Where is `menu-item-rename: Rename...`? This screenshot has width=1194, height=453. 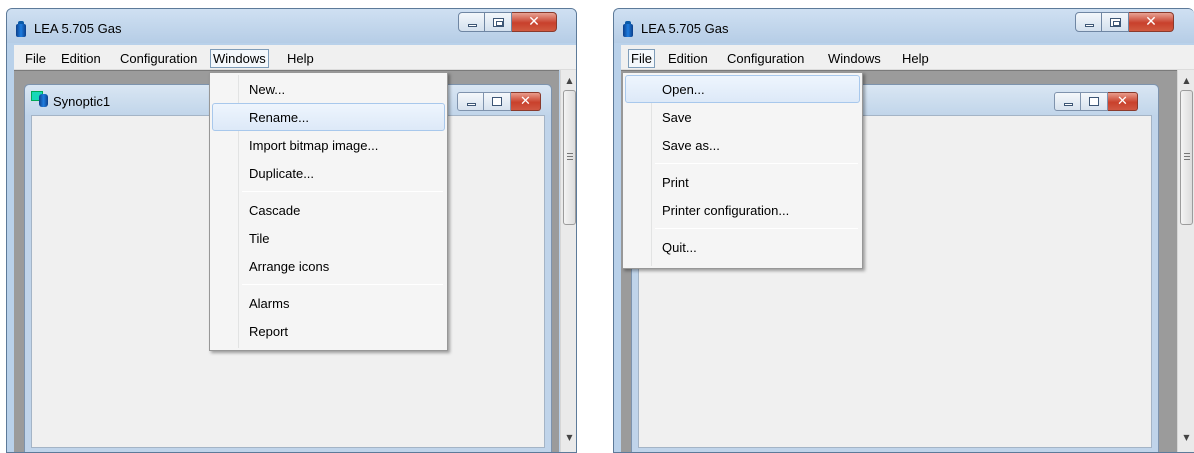 menu-item-rename: Rename... is located at coordinates (328, 117).